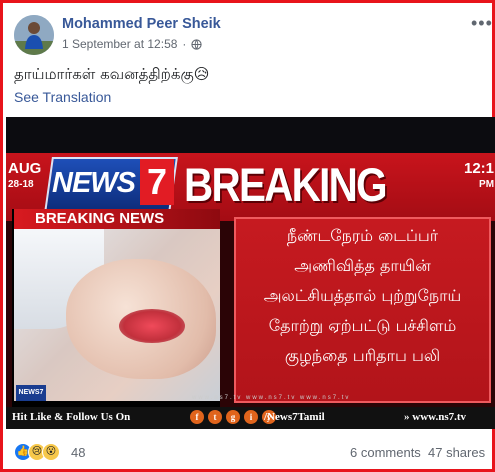  Describe the element at coordinates (157, 182) in the screenshot. I see `news7-logo-number: 7` at that location.